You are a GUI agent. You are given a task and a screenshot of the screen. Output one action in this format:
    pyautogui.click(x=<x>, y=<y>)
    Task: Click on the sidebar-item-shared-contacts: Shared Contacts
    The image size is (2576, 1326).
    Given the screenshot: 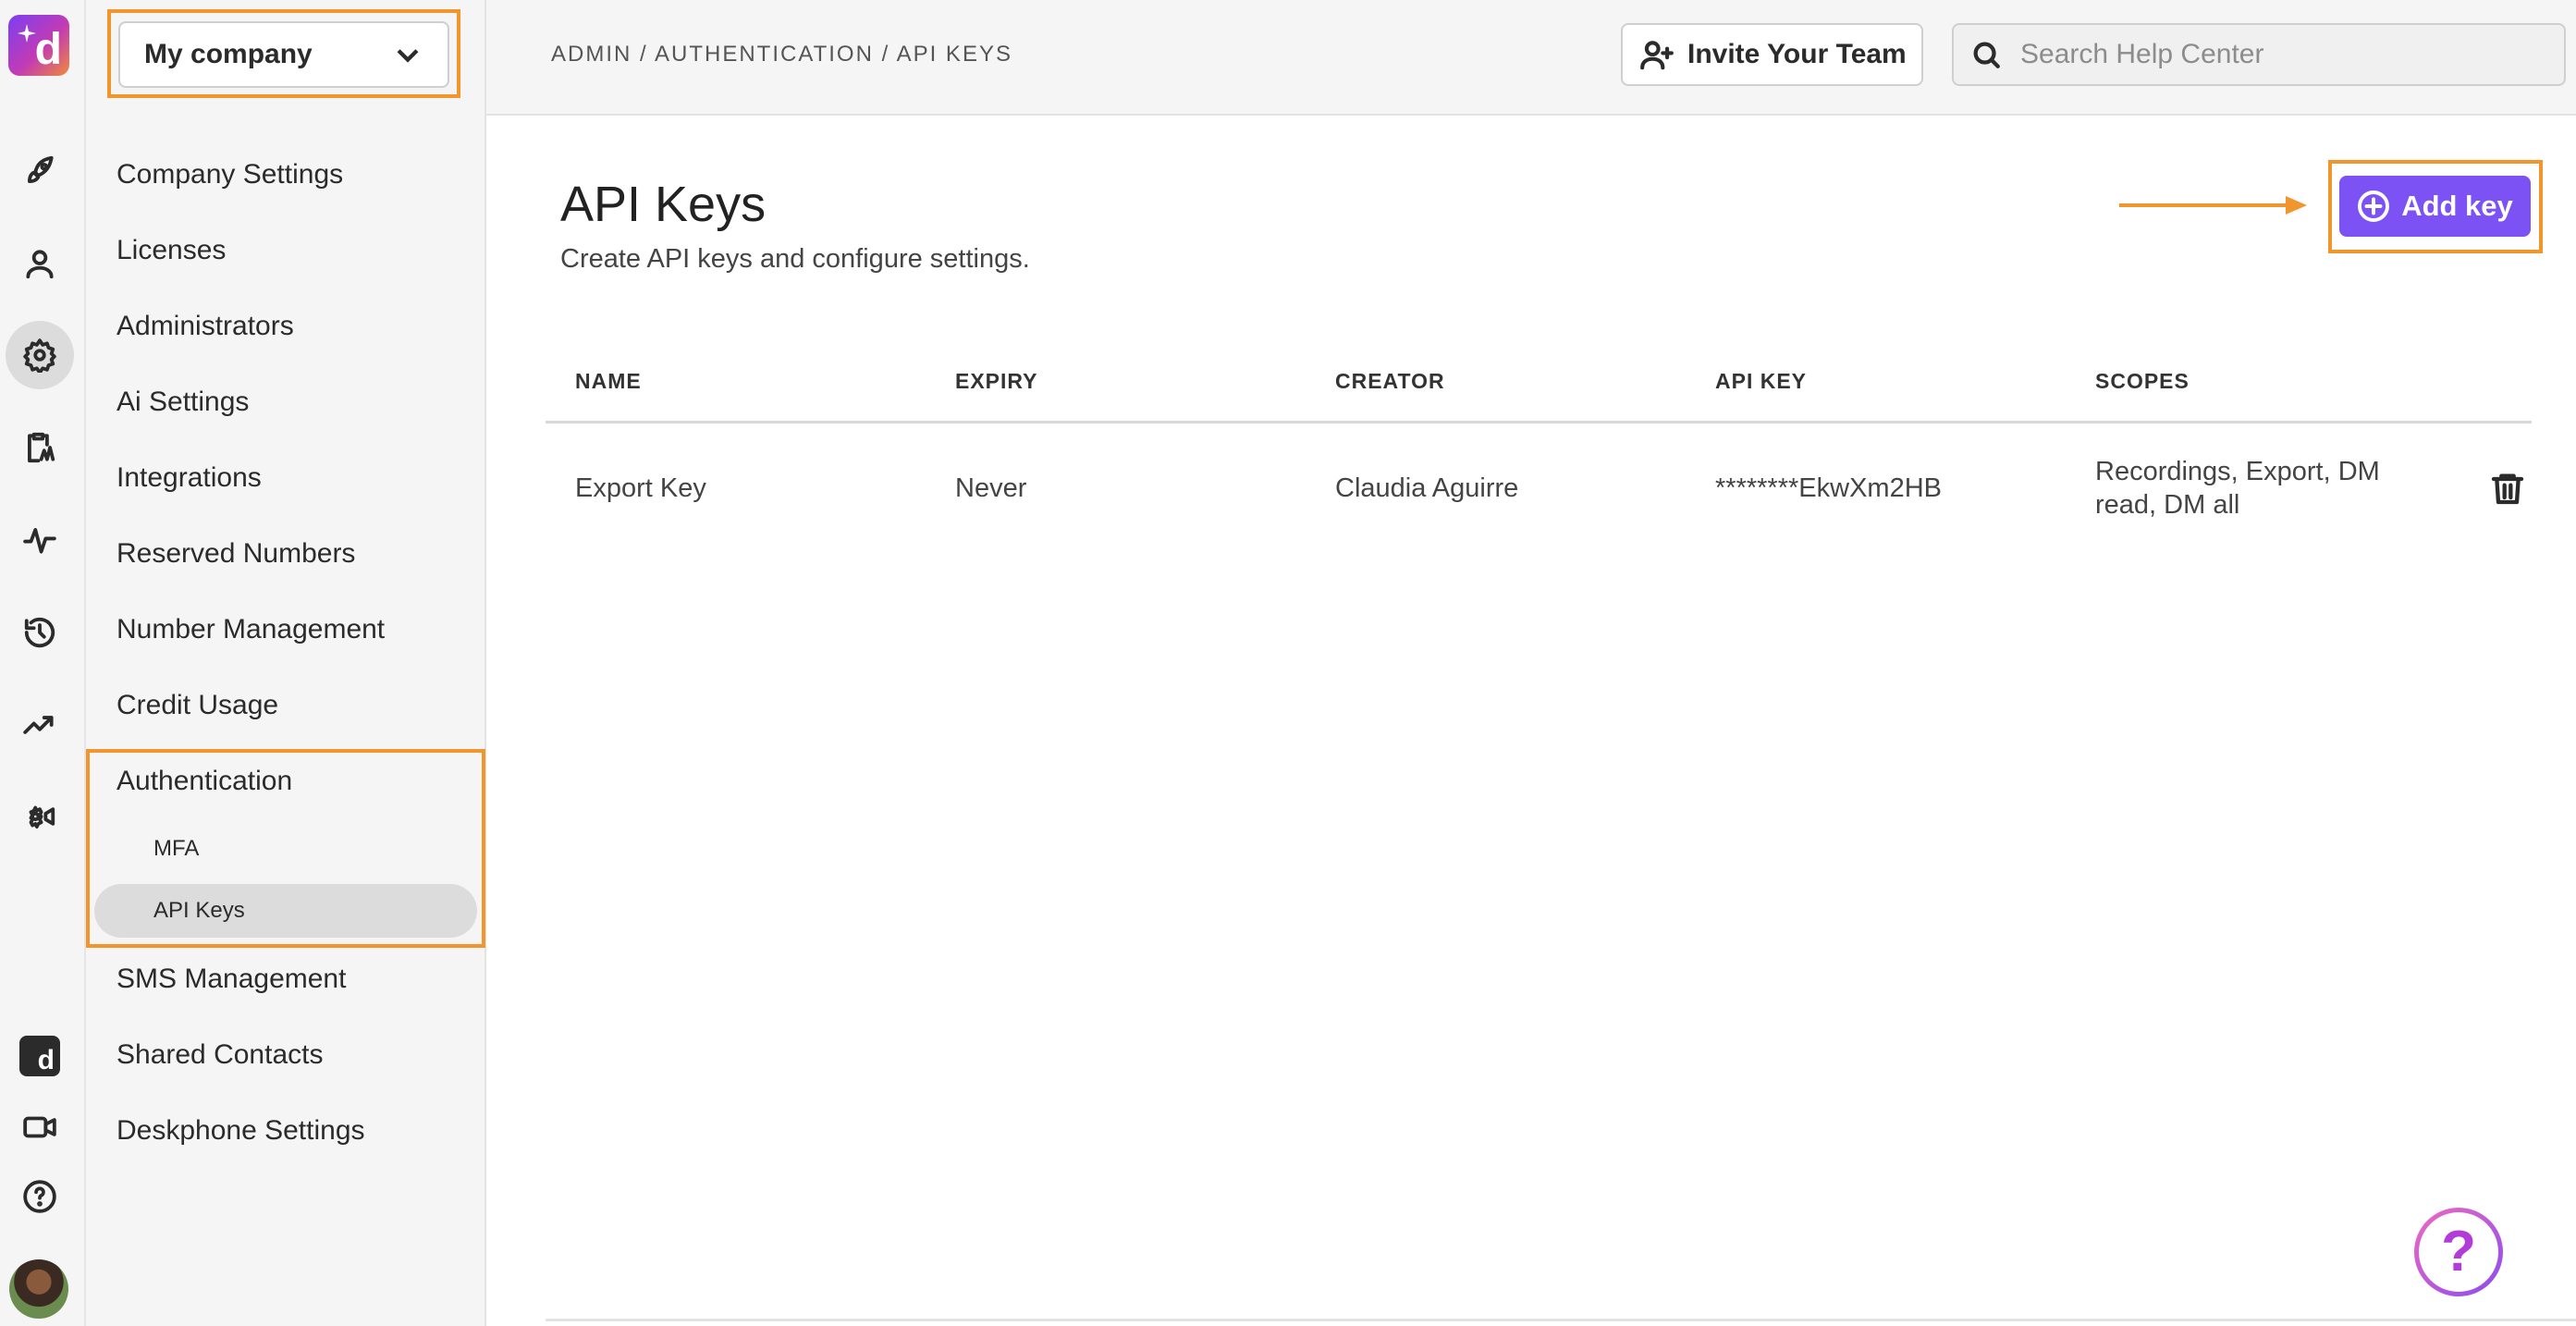 What is the action you would take?
    pyautogui.click(x=220, y=1055)
    